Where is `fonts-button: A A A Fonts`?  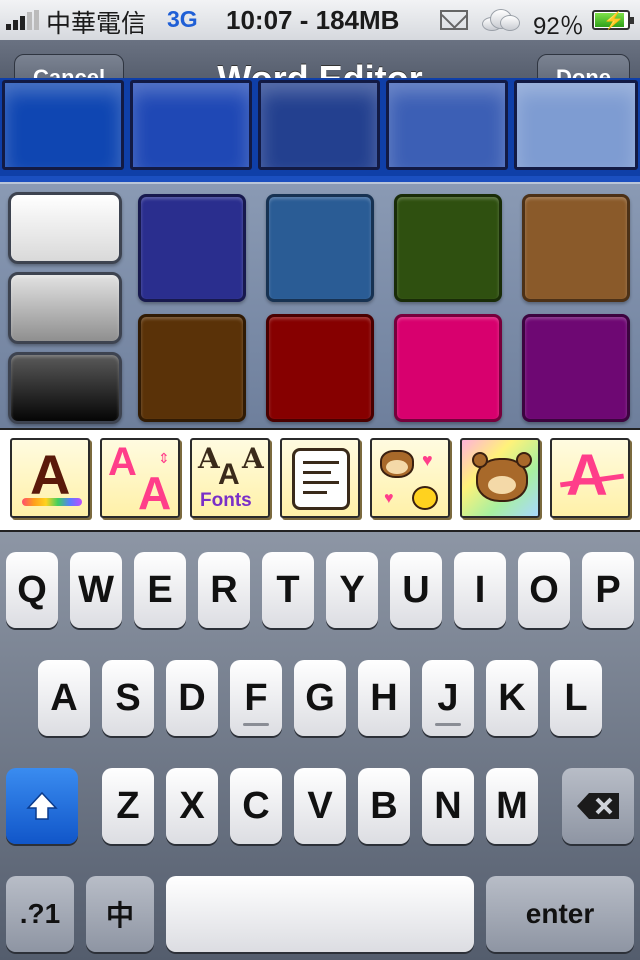 fonts-button: A A A Fonts is located at coordinates (230, 478).